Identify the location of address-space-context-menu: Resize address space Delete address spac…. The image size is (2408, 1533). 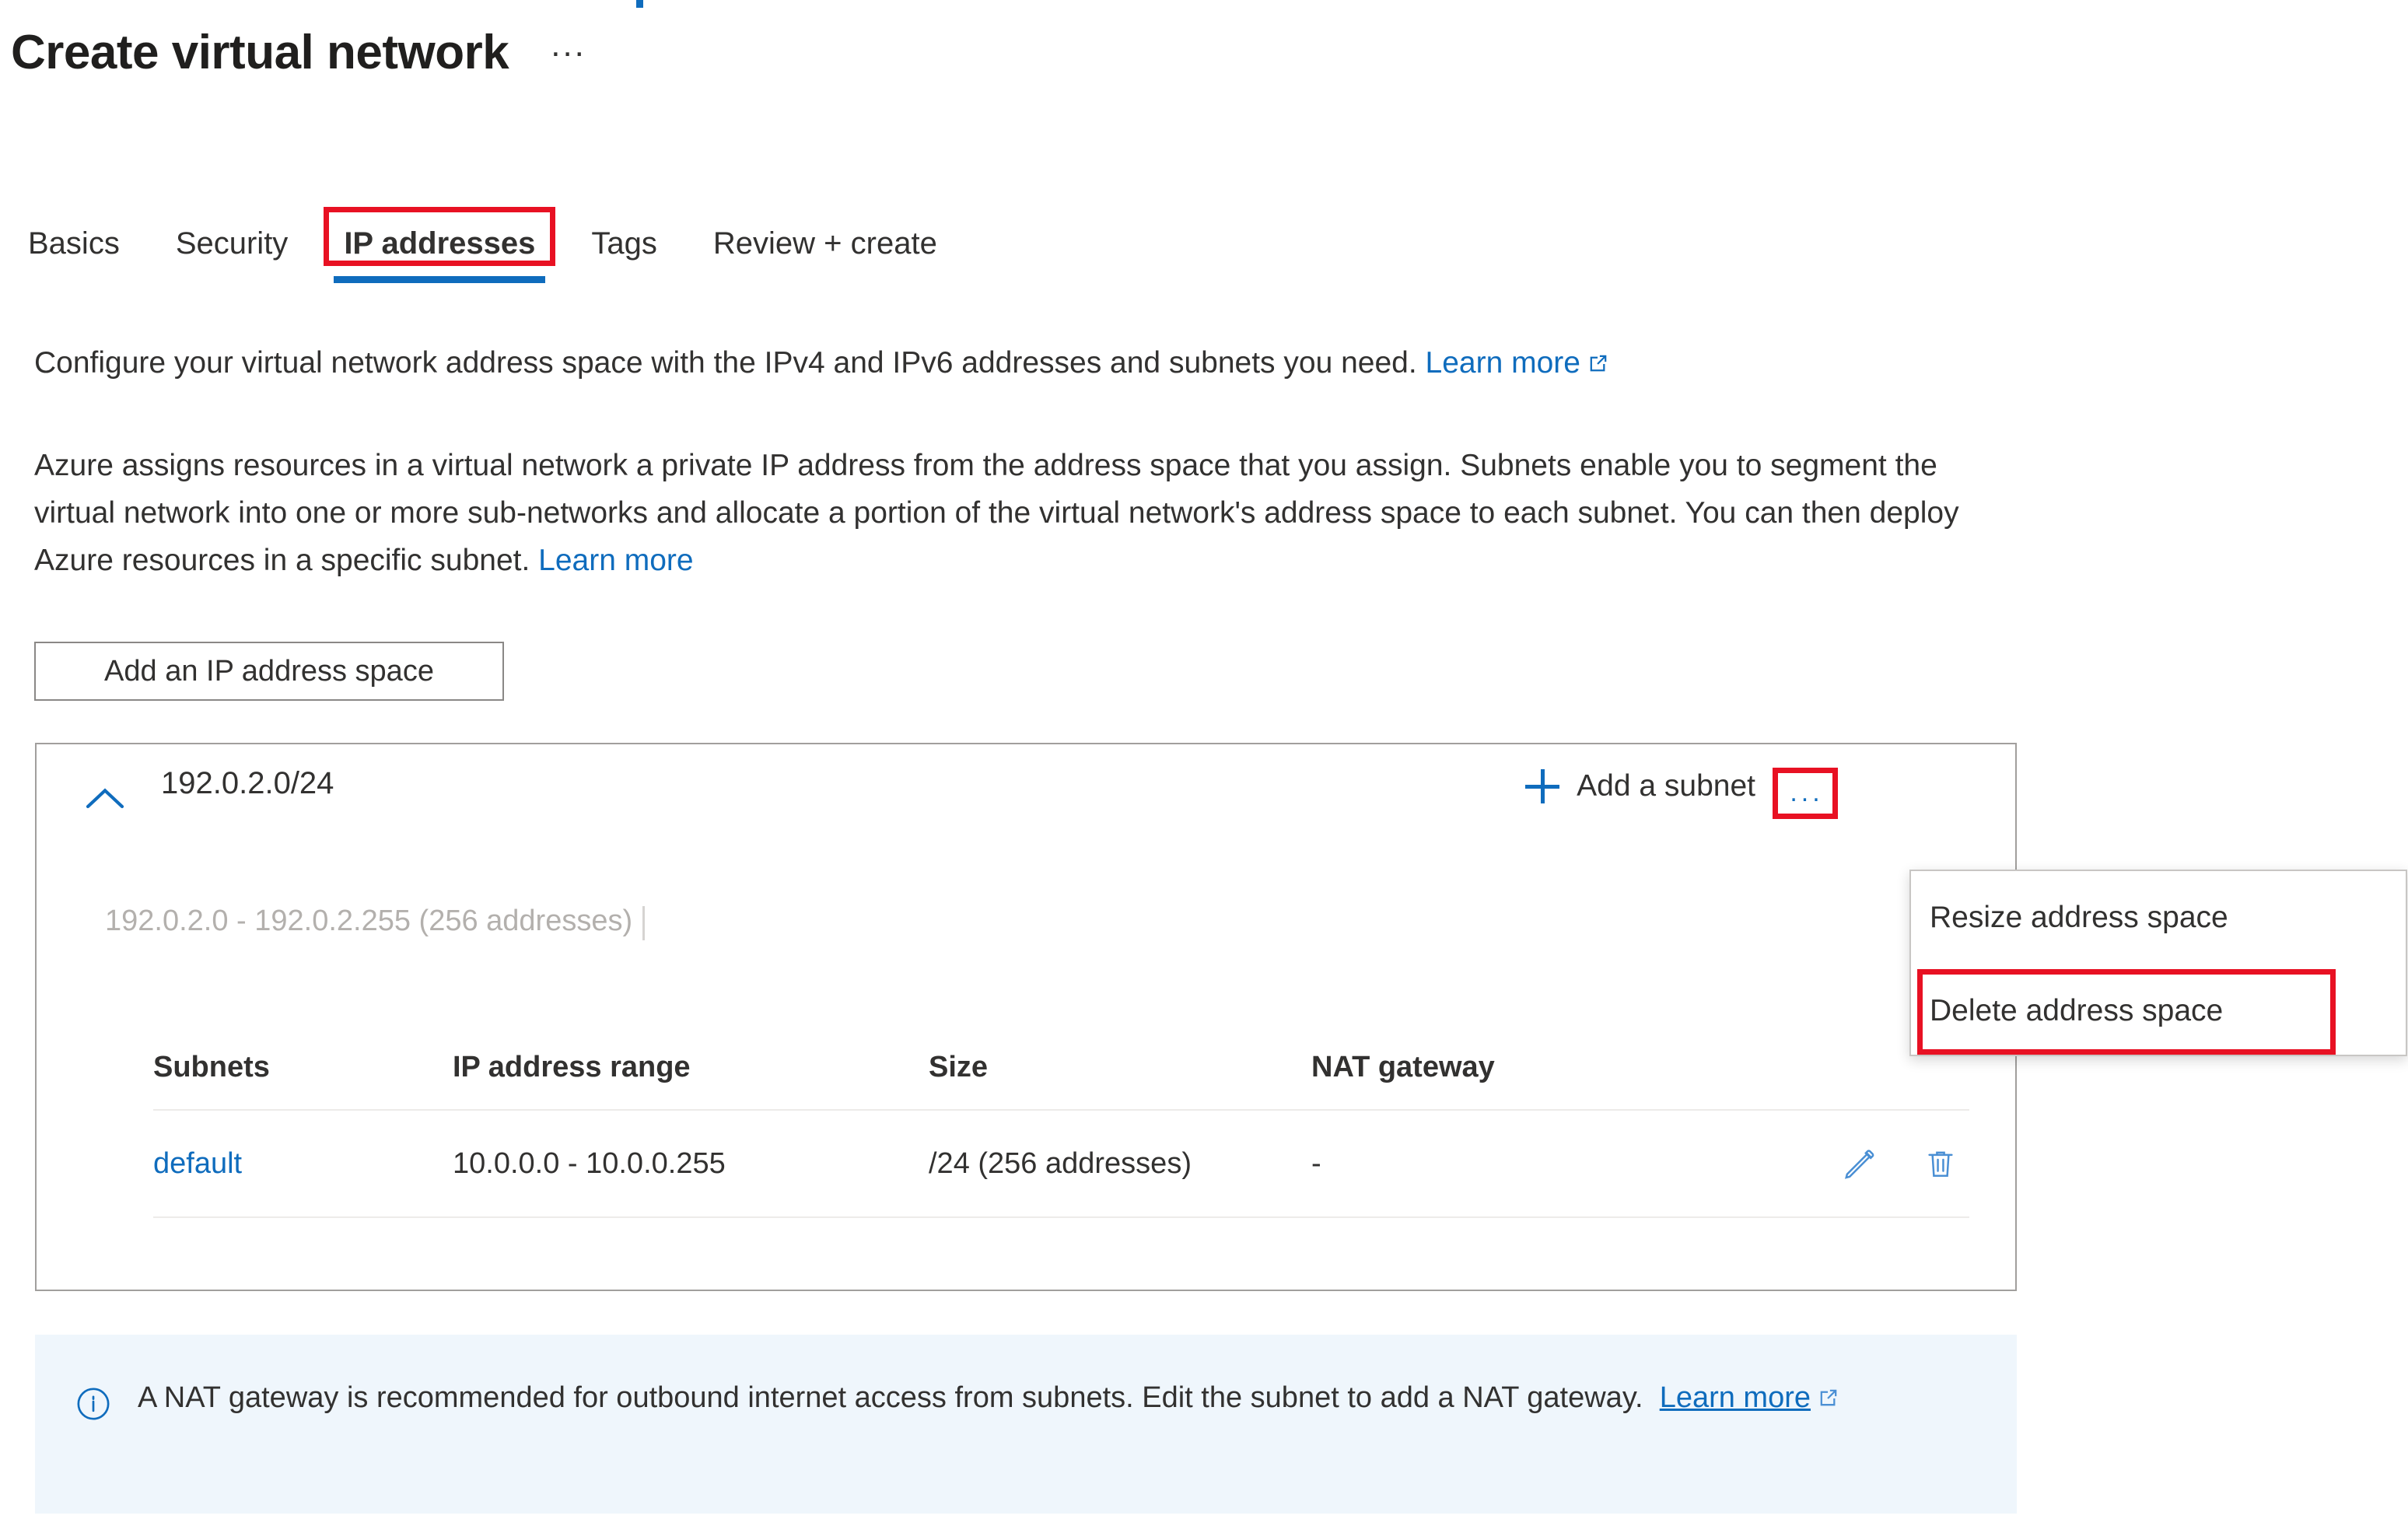
(2158, 963).